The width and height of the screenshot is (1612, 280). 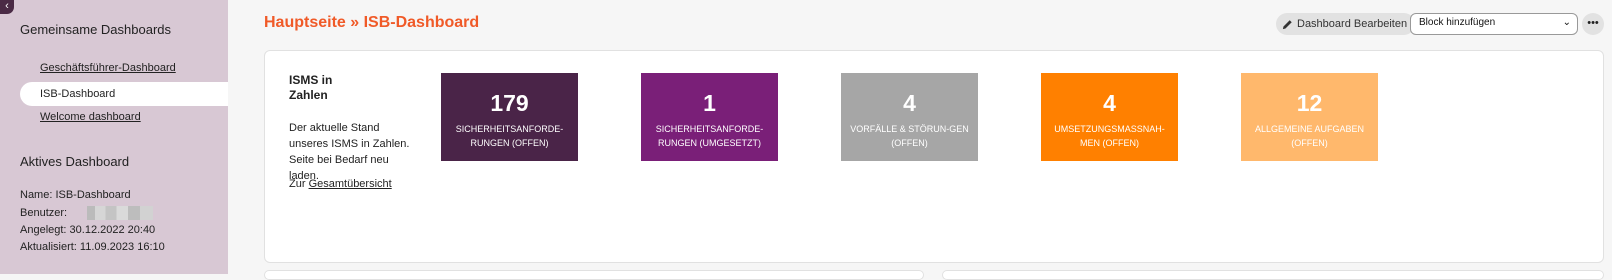 What do you see at coordinates (92, 247) in the screenshot?
I see `dashboard-updated: Aktualisiert: 11.09.2023 16:10` at bounding box center [92, 247].